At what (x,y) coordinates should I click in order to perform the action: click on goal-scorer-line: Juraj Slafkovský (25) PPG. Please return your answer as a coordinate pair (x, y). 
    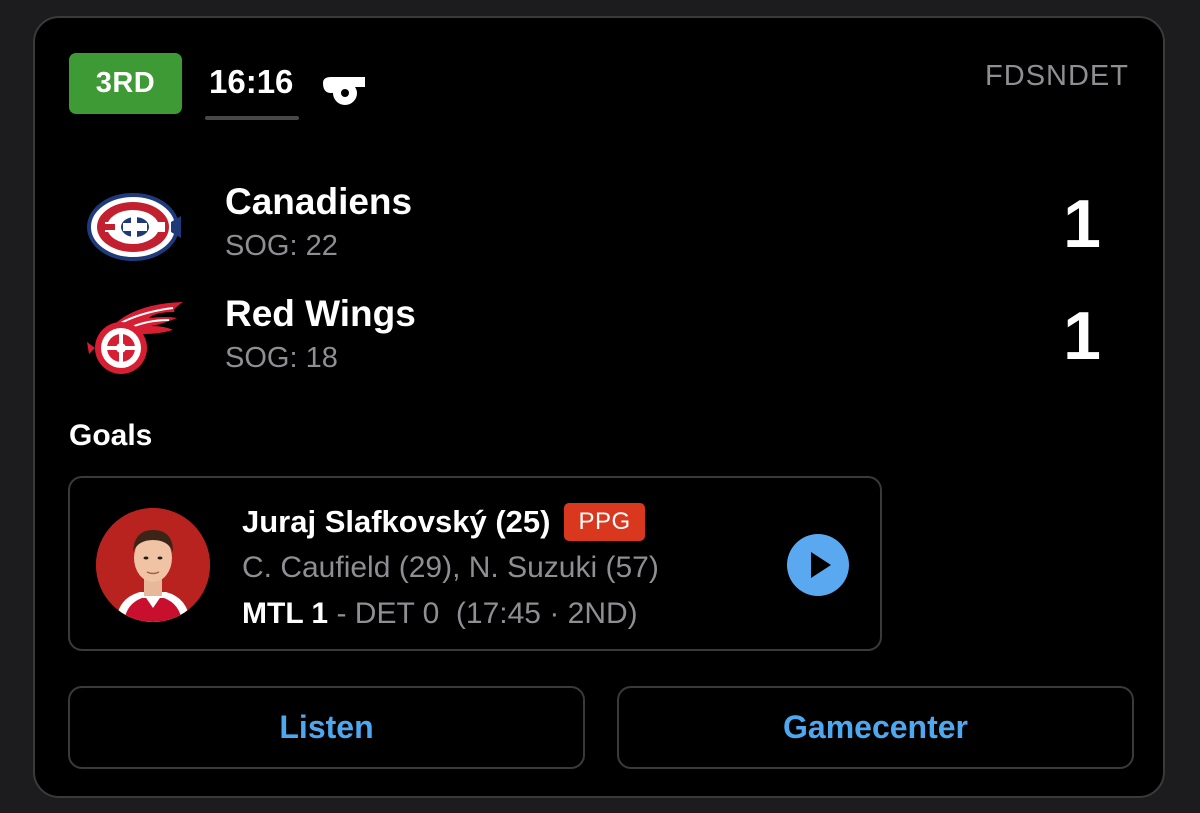
    Looking at the image, I should click on (443, 522).